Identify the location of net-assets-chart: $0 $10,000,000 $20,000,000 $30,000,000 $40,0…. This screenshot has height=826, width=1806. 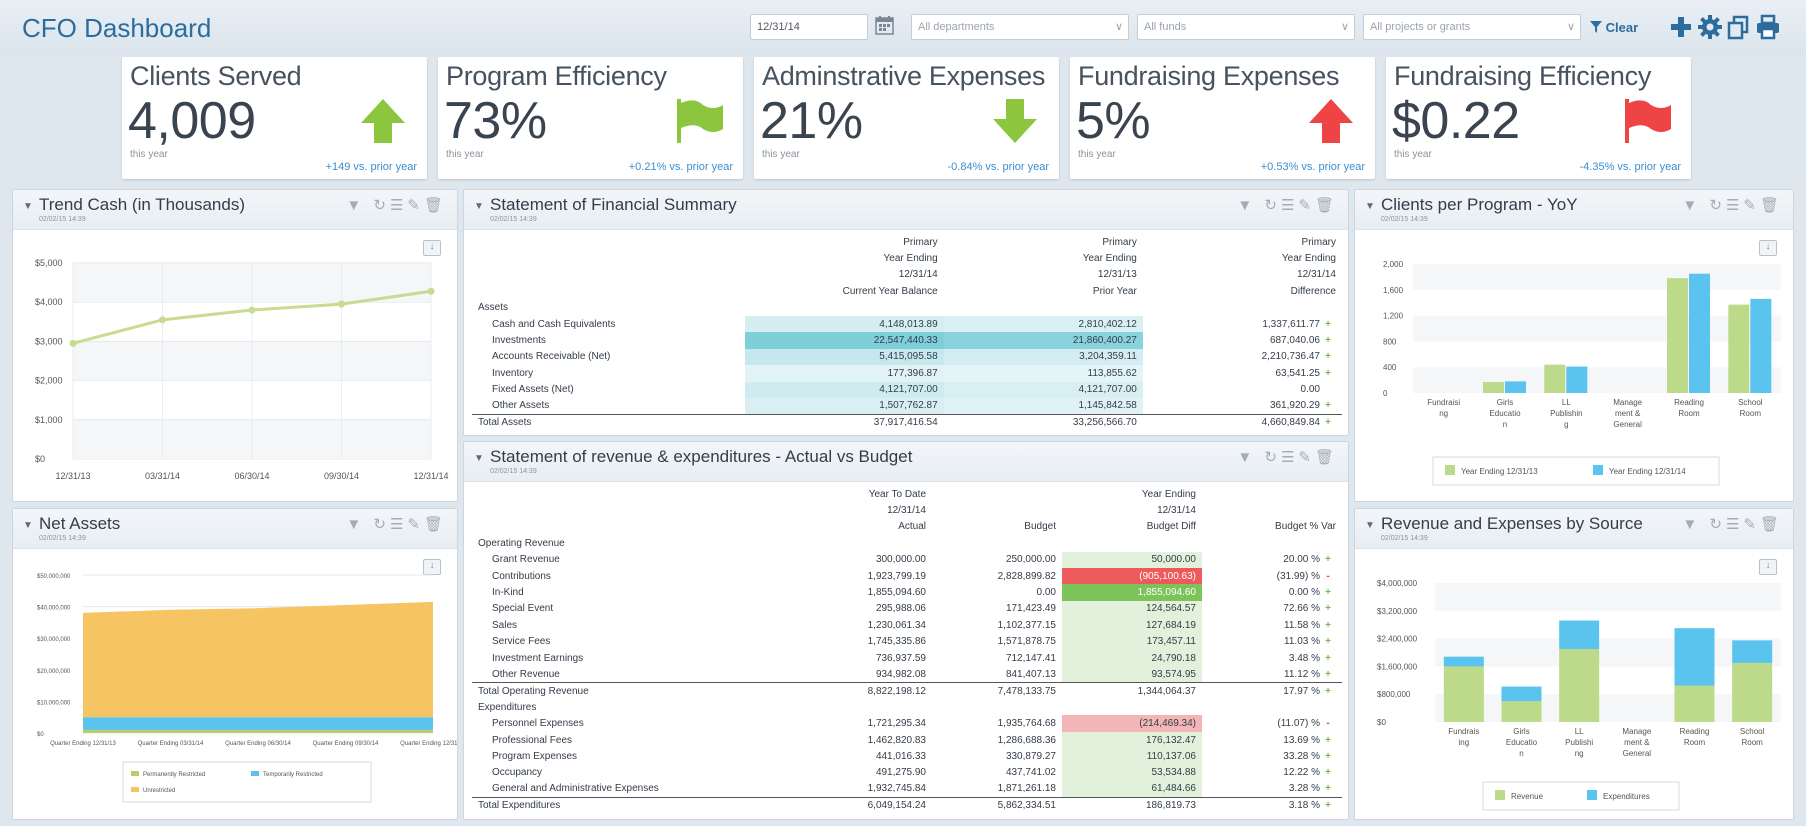
(247, 688).